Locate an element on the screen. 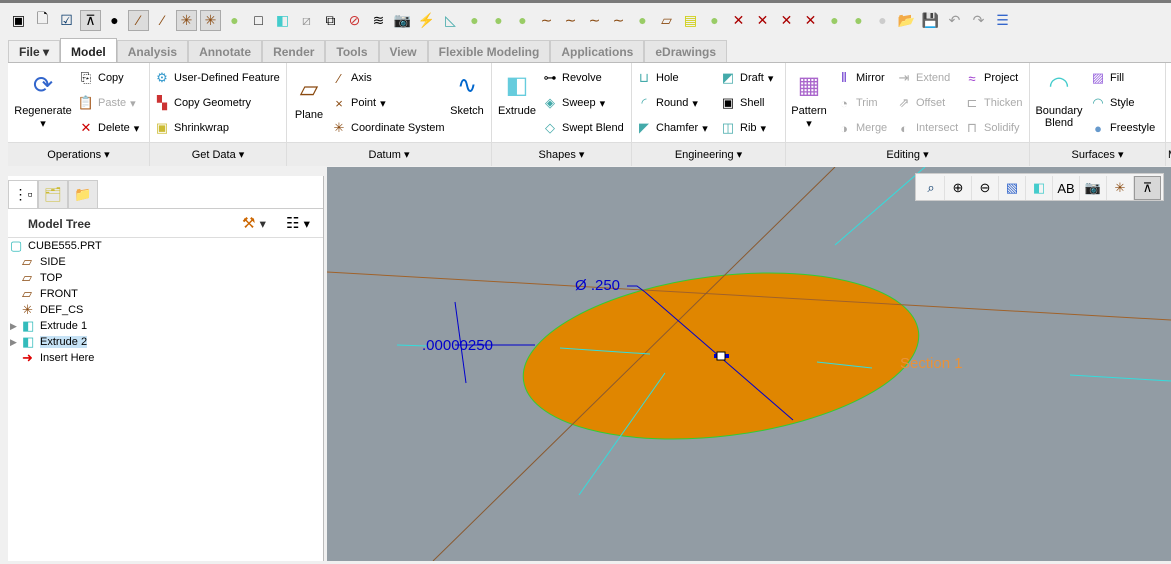  expand-arrow-icon: ▶ is located at coordinates (14, 326).